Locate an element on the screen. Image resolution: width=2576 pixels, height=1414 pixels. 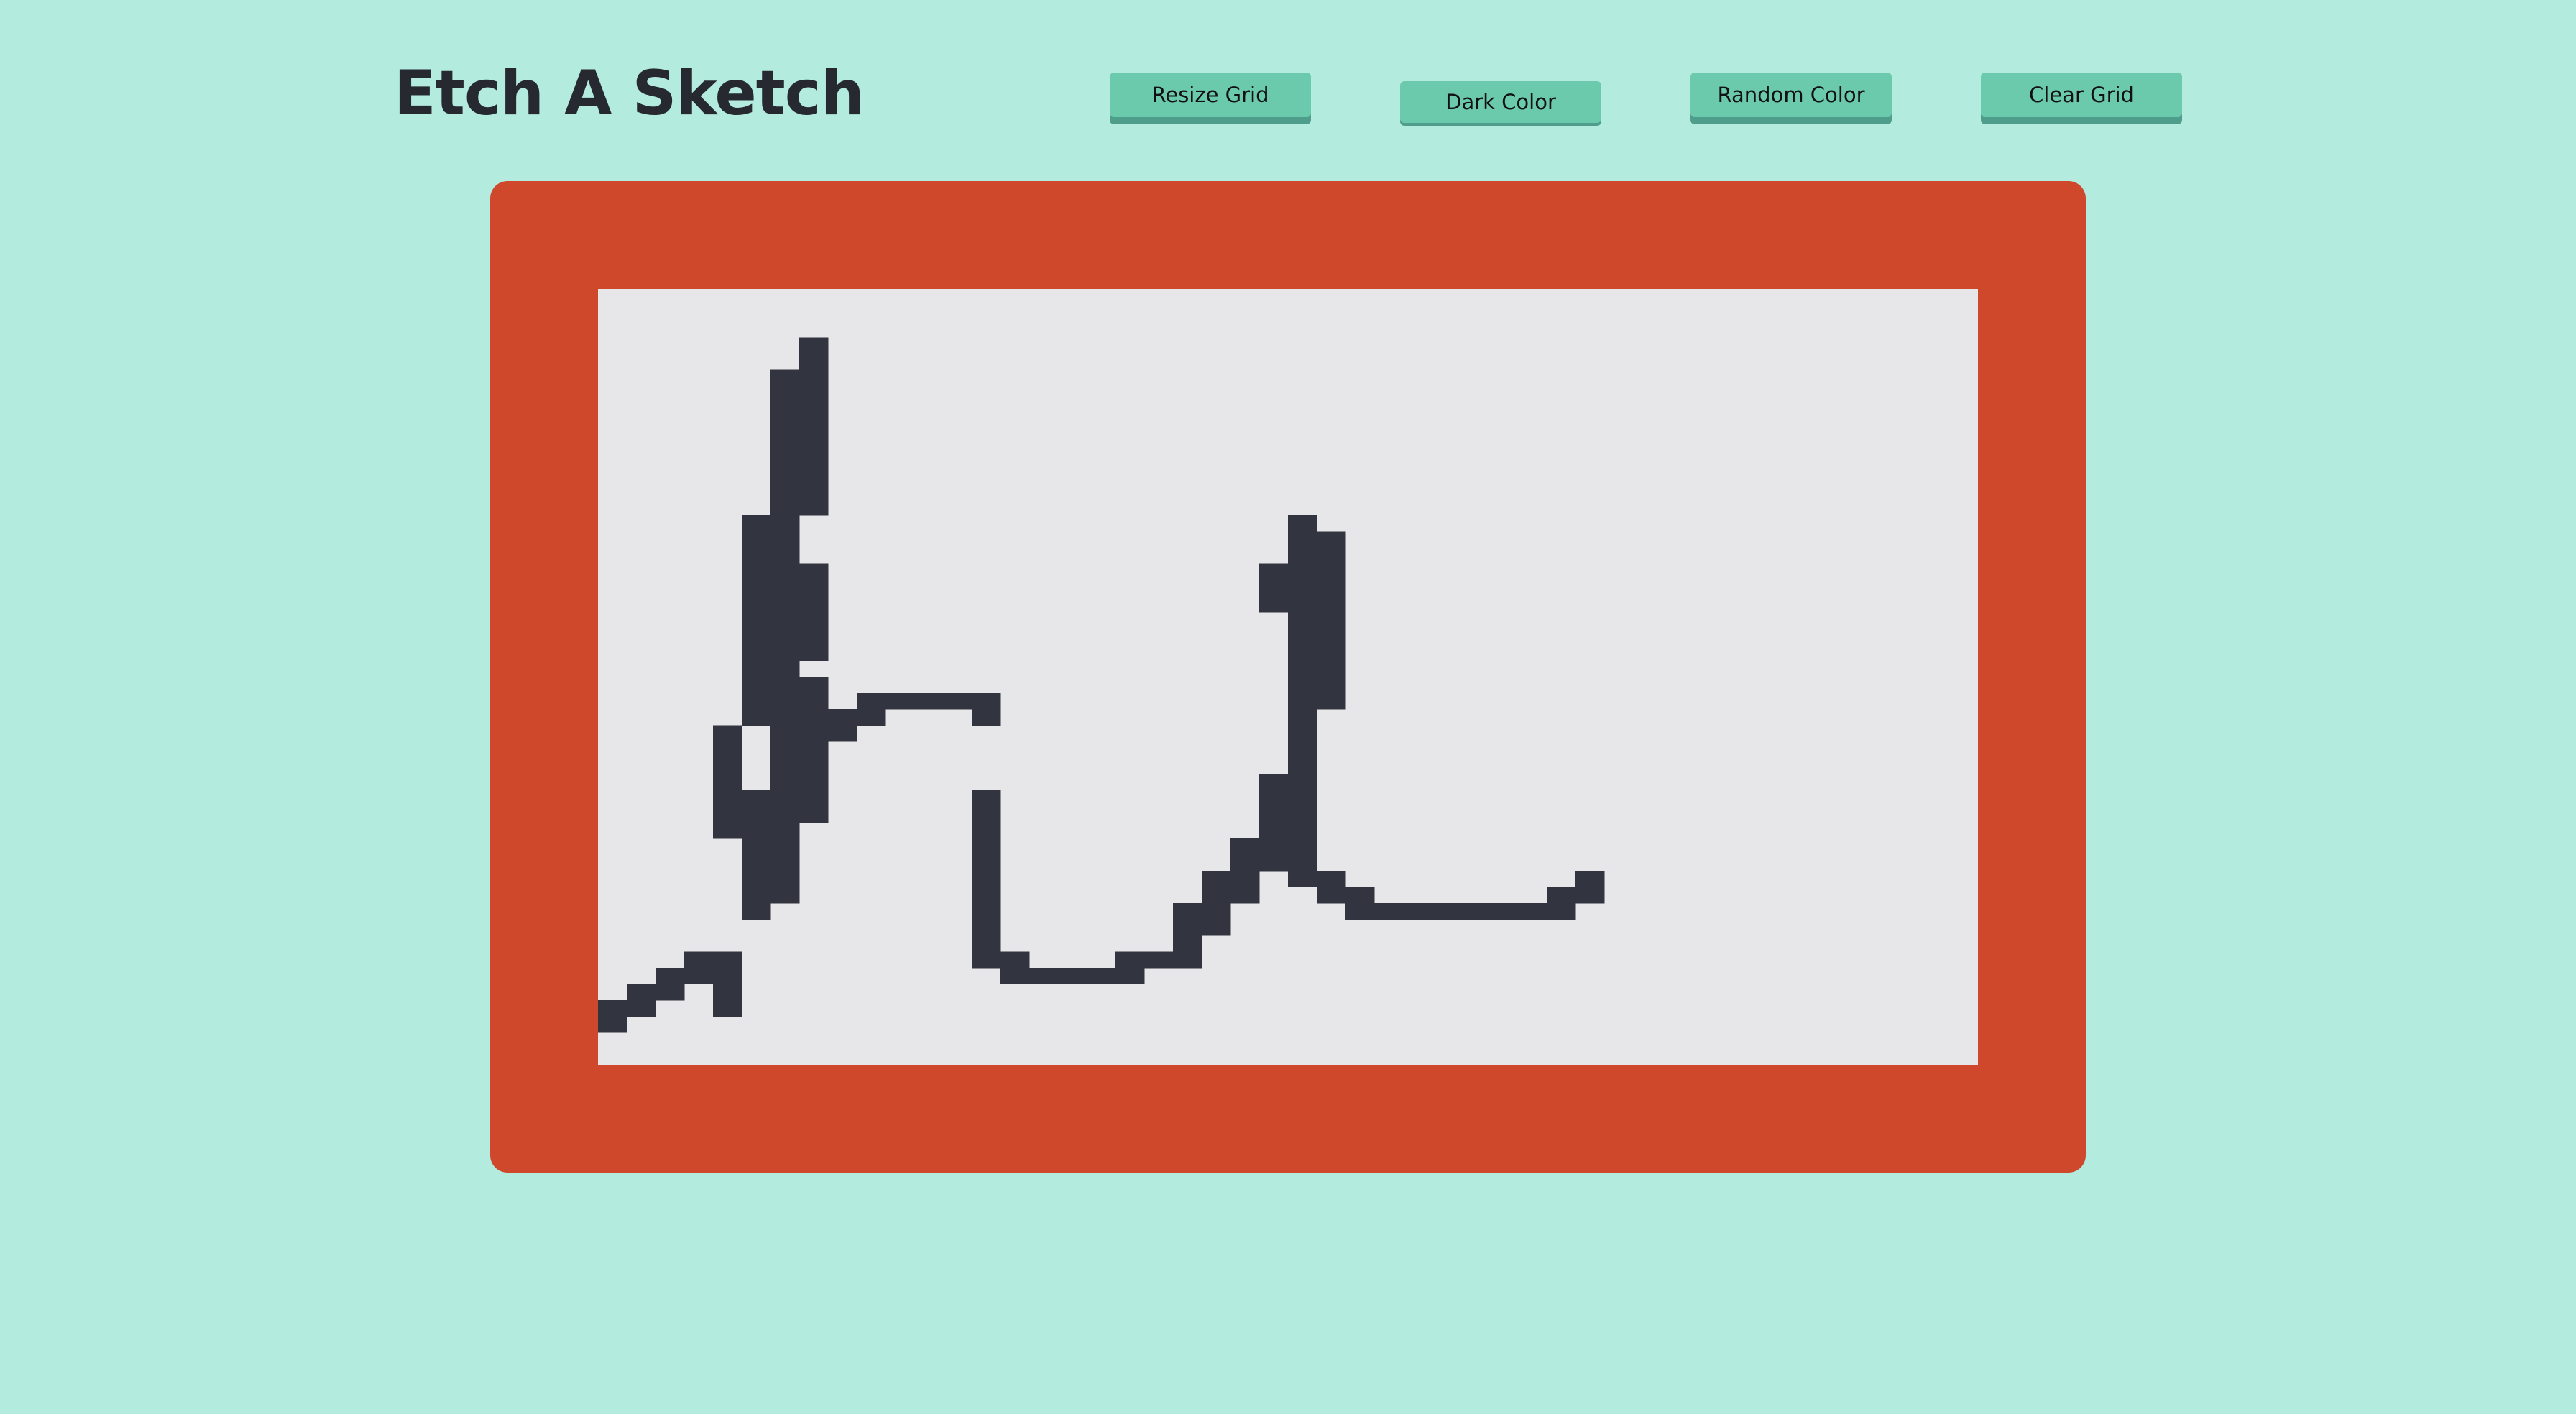
dark-color-button: Dark Color is located at coordinates (1500, 102).